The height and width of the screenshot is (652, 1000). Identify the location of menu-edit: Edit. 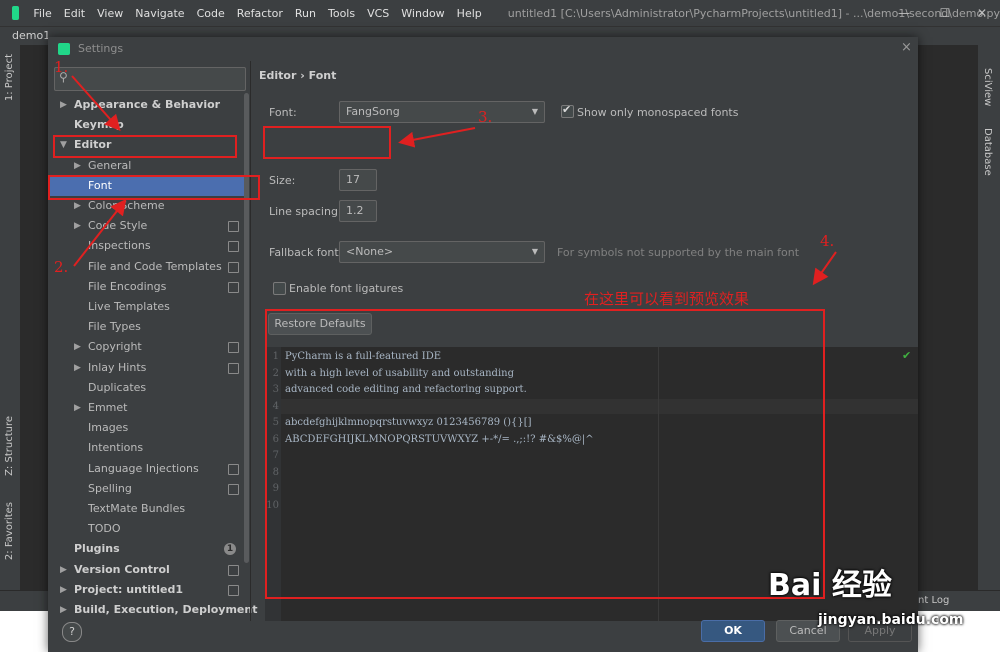
(74, 13).